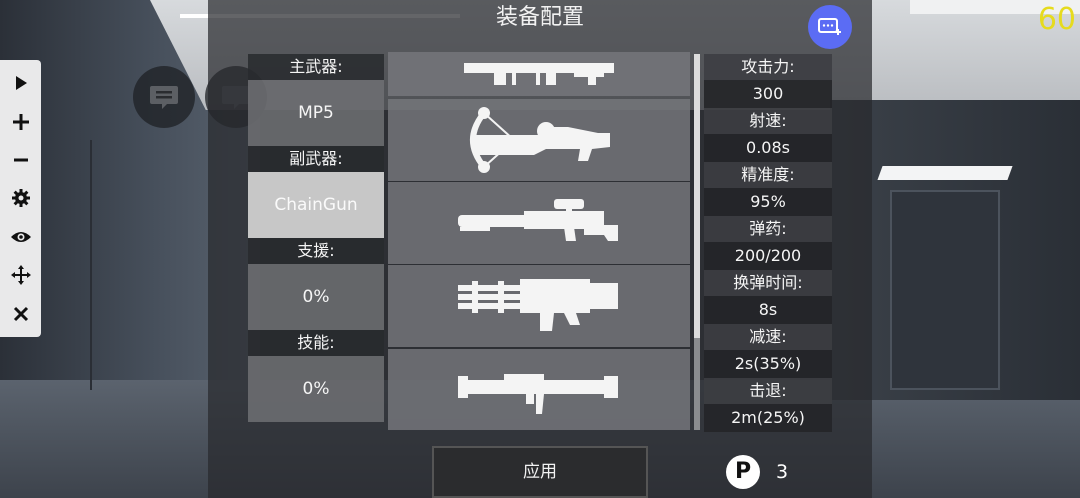 The width and height of the screenshot is (1080, 498). What do you see at coordinates (945, 173) in the screenshot?
I see `scene-light` at bounding box center [945, 173].